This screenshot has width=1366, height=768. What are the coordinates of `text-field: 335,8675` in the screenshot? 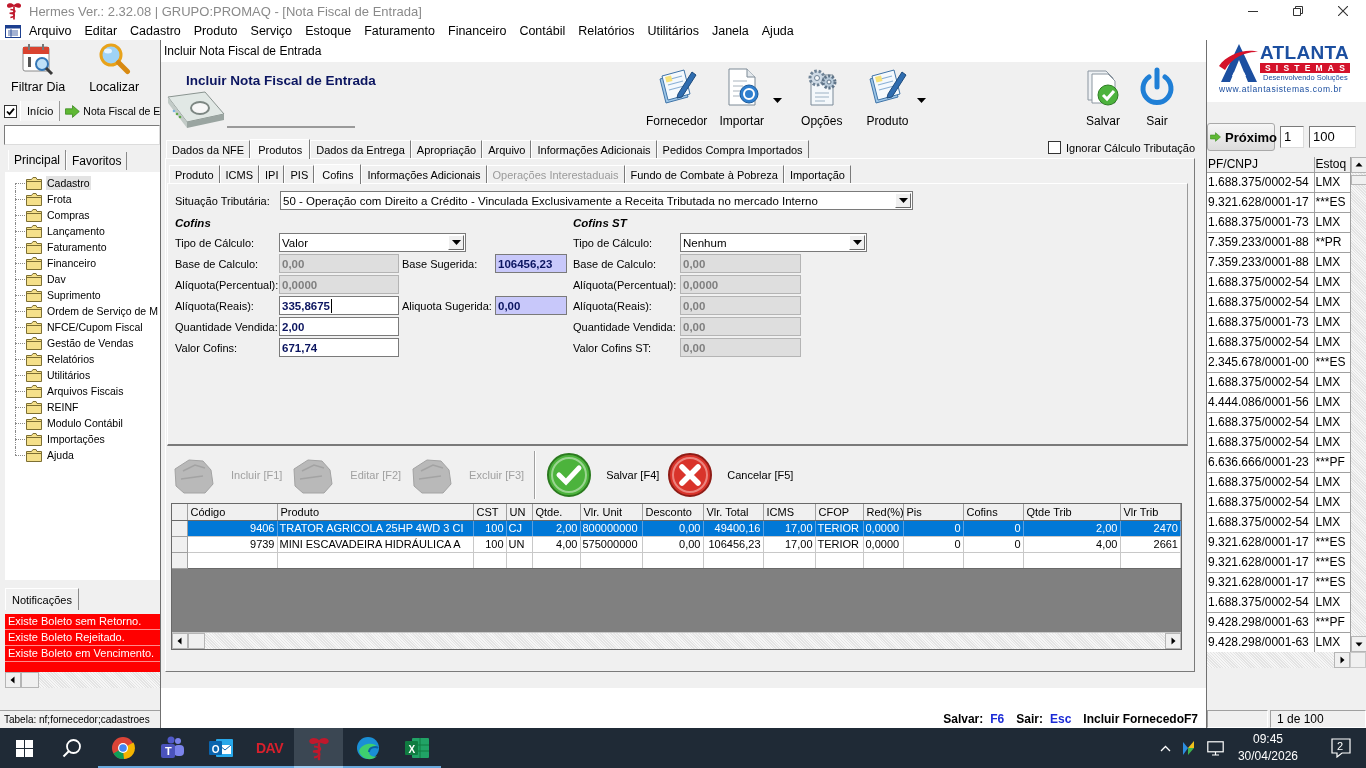 It's located at (339, 305).